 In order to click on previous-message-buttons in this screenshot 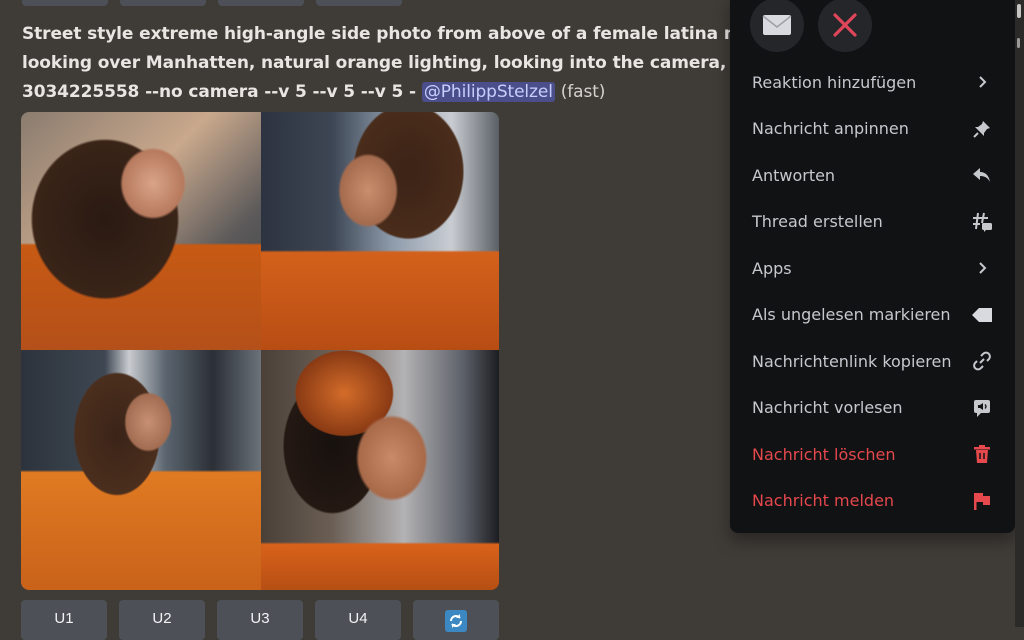, I will do `click(212, 3)`.